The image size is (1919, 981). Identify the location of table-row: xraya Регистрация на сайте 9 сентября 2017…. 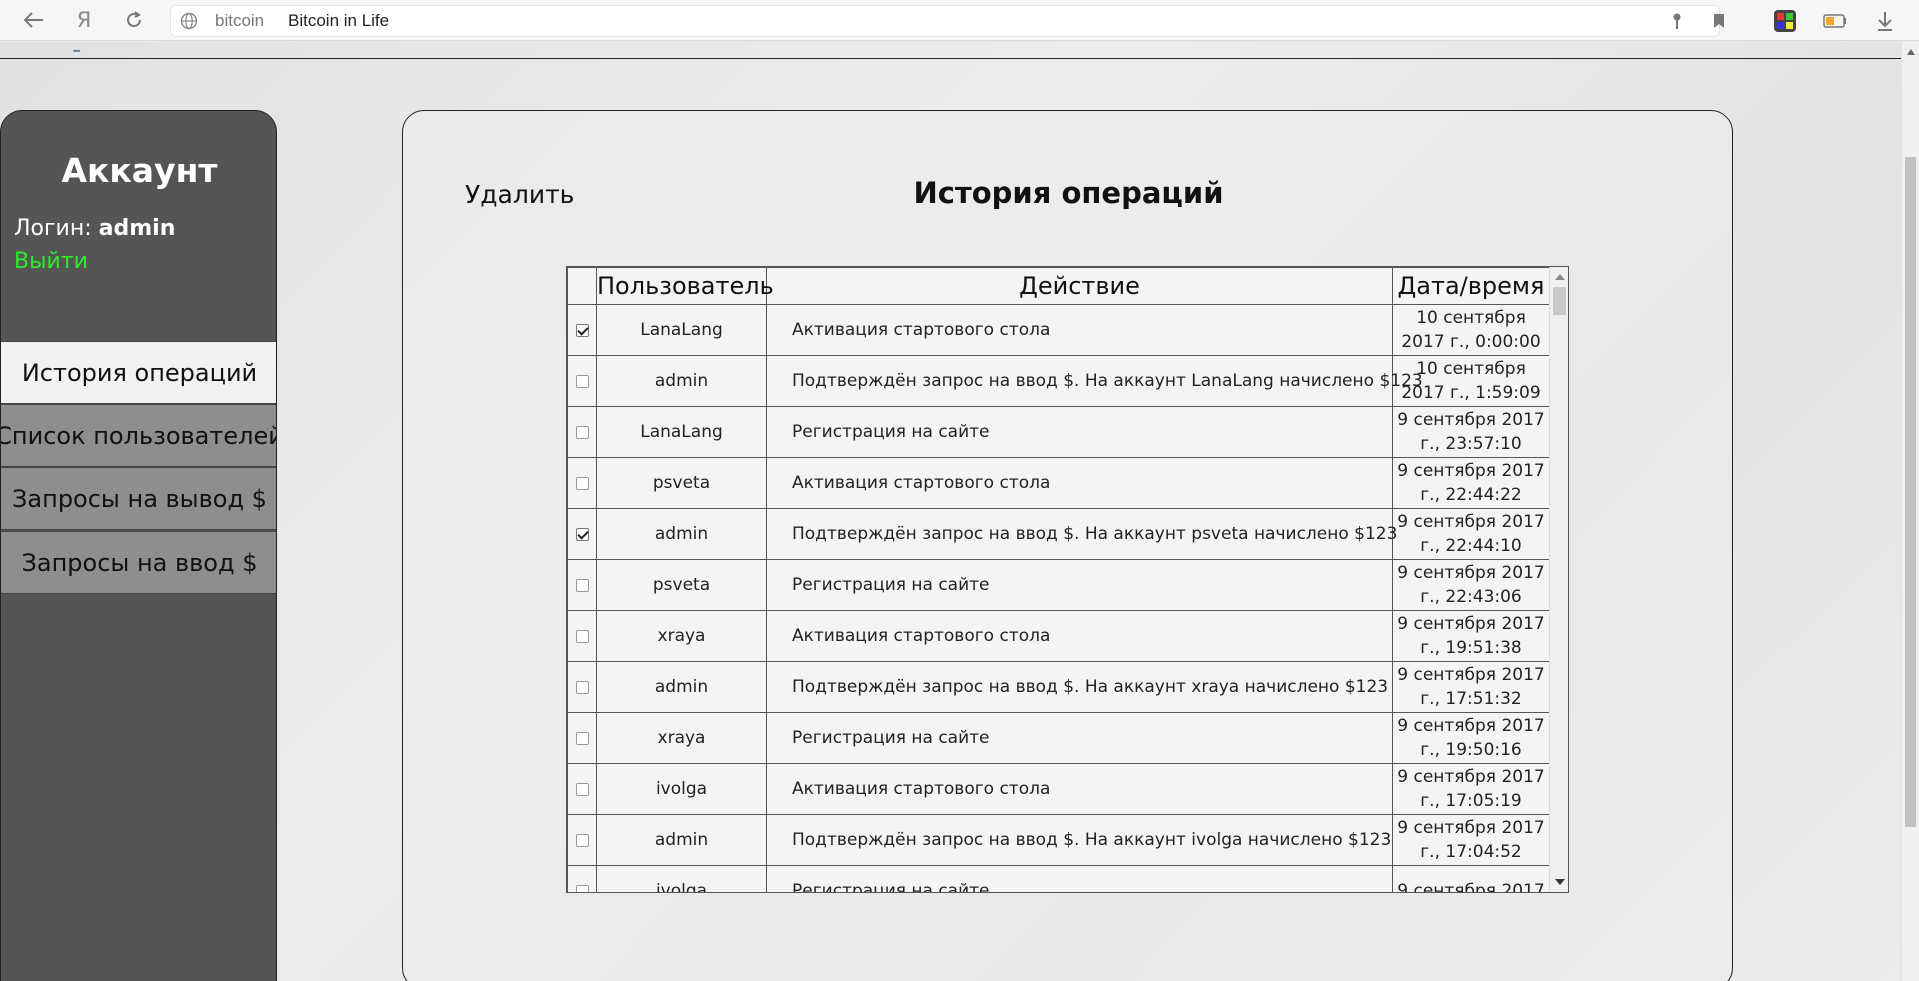
(1058, 738).